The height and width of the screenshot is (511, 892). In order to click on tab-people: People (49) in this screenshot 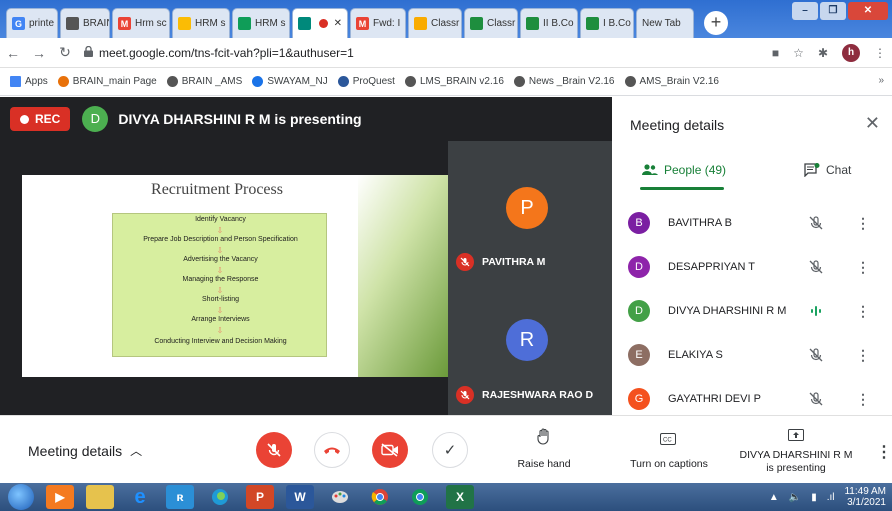, I will do `click(684, 170)`.